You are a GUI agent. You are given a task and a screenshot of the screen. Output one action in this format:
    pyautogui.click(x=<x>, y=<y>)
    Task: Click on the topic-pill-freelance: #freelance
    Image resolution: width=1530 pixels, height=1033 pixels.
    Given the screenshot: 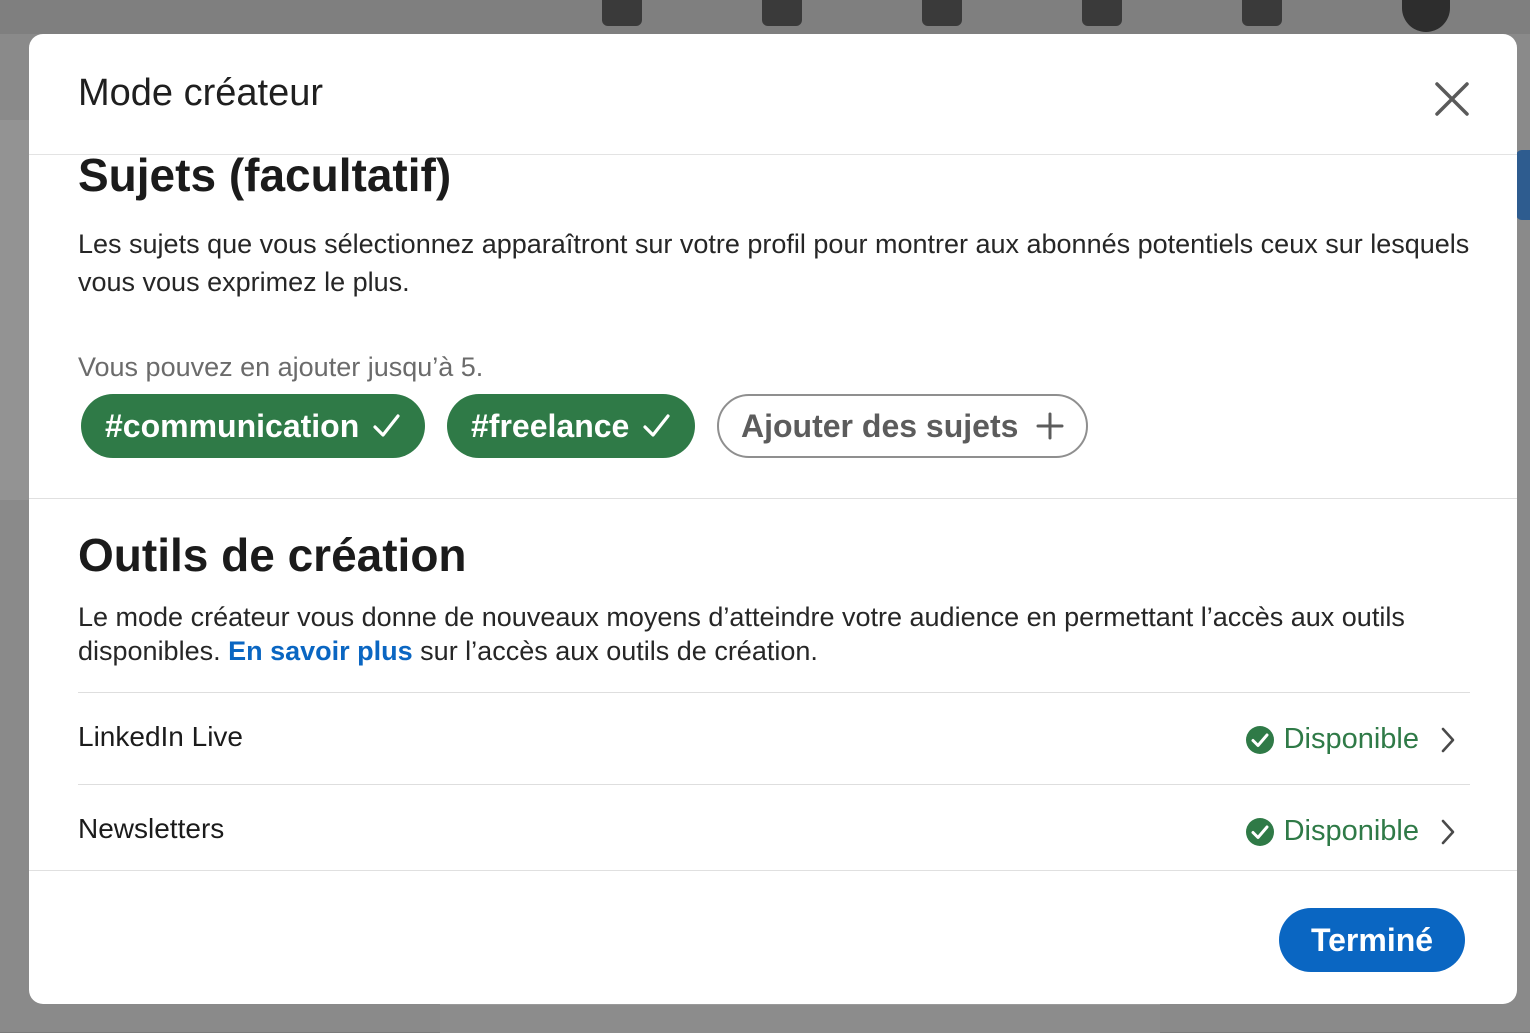 What is the action you would take?
    pyautogui.click(x=571, y=426)
    